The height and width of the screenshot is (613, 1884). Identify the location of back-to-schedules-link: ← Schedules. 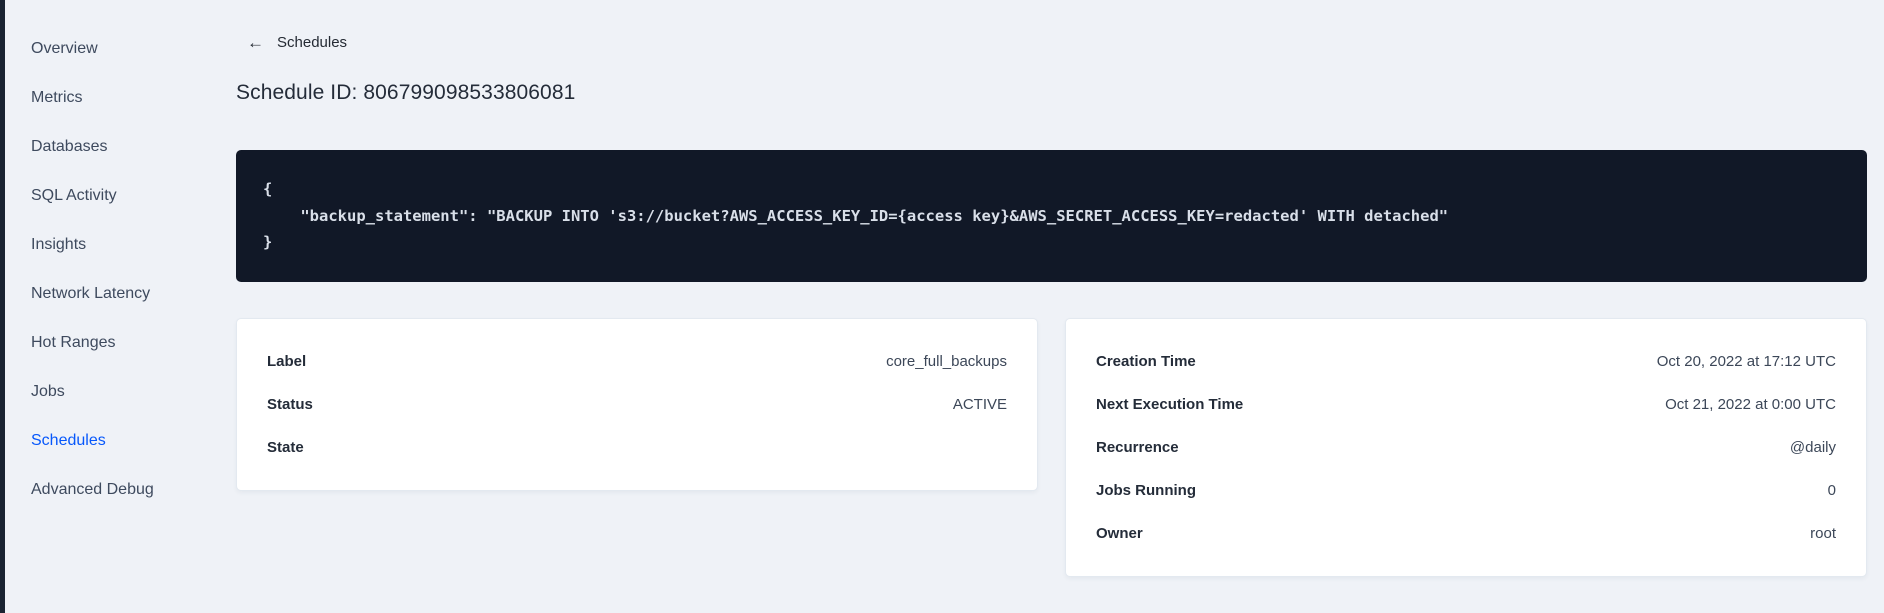
(291, 42).